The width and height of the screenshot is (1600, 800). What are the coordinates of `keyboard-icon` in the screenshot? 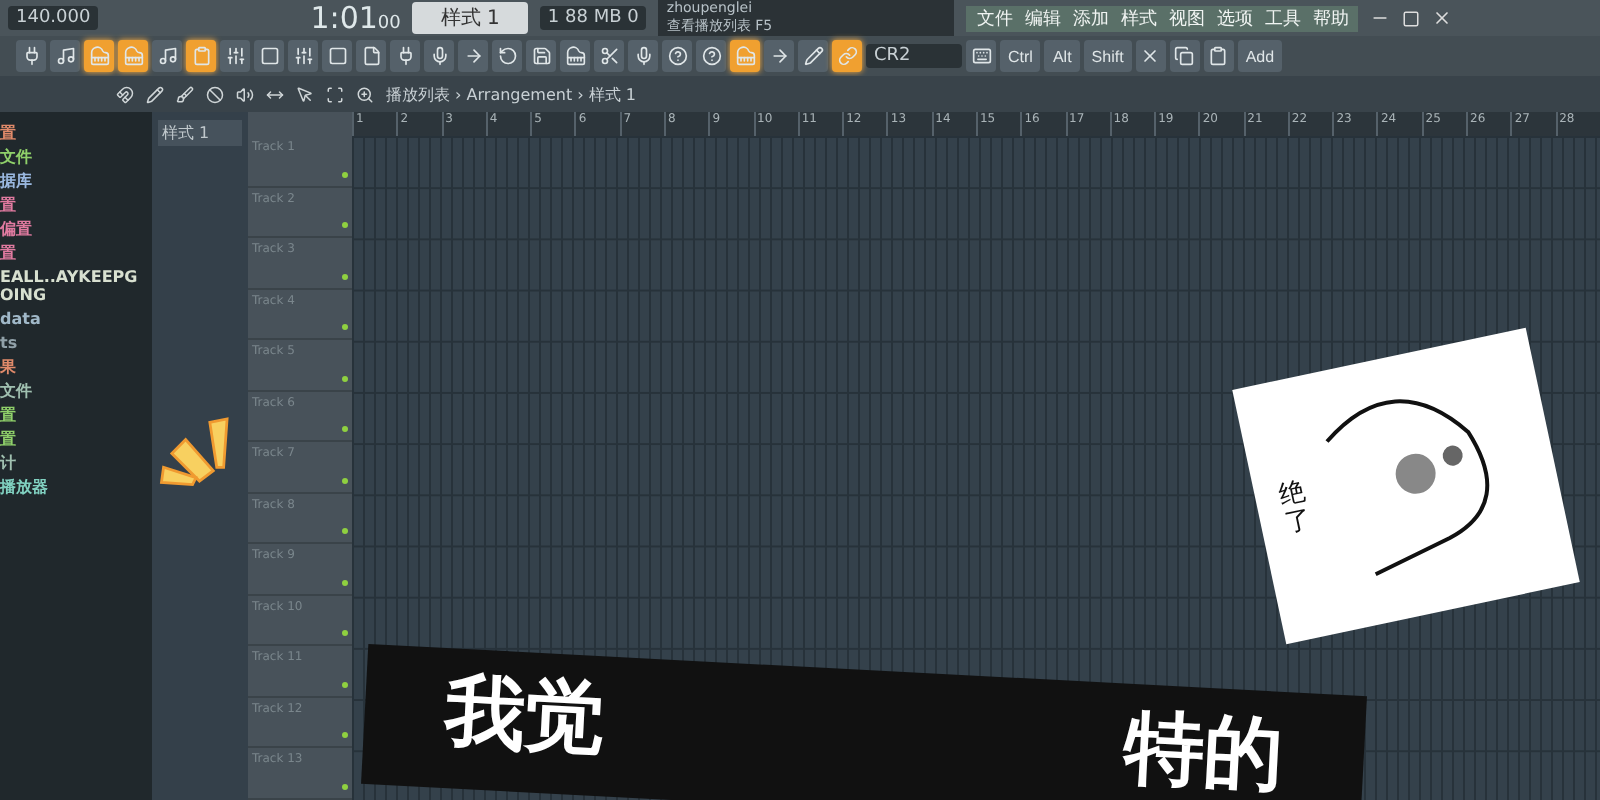 It's located at (981, 56).